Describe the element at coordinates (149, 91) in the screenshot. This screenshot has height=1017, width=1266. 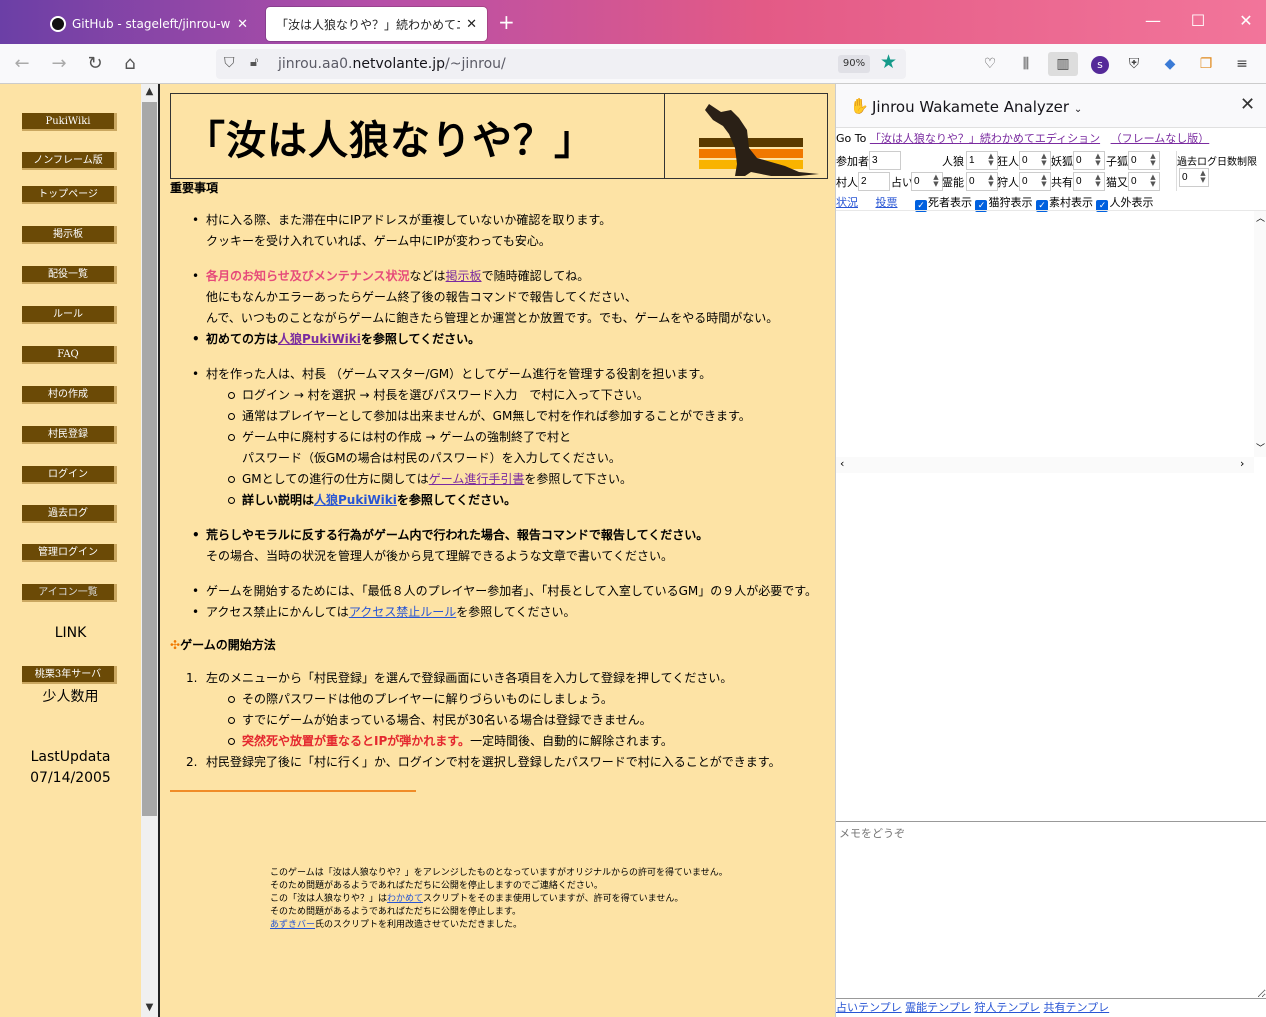
I see `scroll-up-icon: ▲` at that location.